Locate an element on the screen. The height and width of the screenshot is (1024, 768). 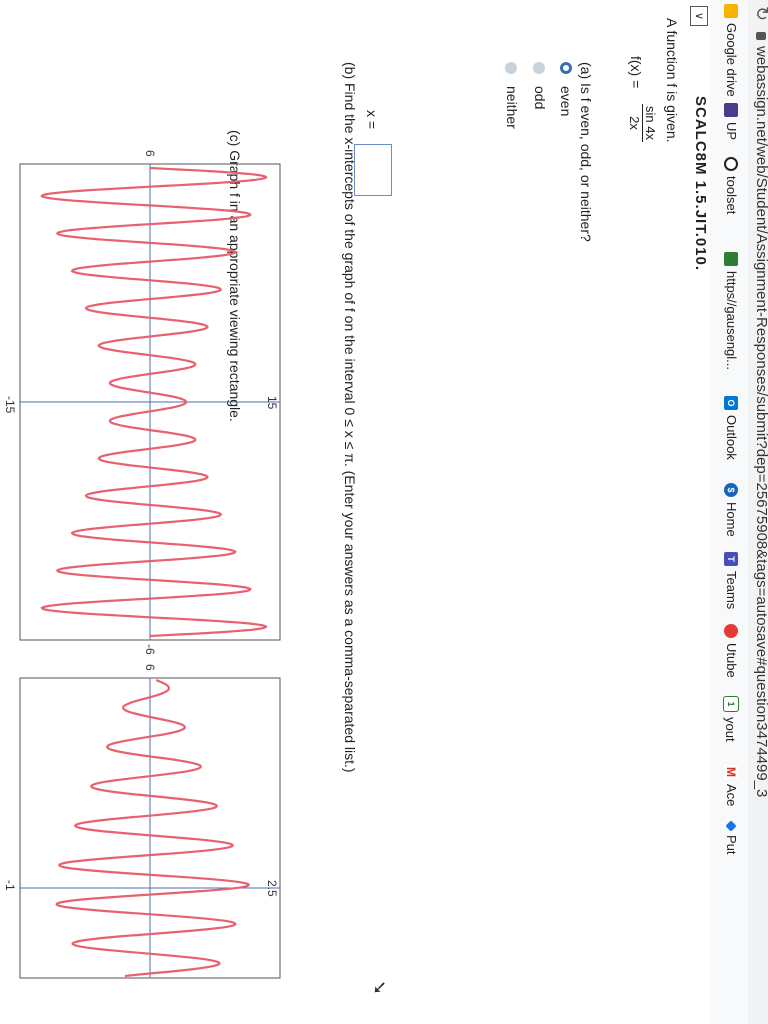
bookmark-outlook: O Outlook is located at coordinates (731, 428).